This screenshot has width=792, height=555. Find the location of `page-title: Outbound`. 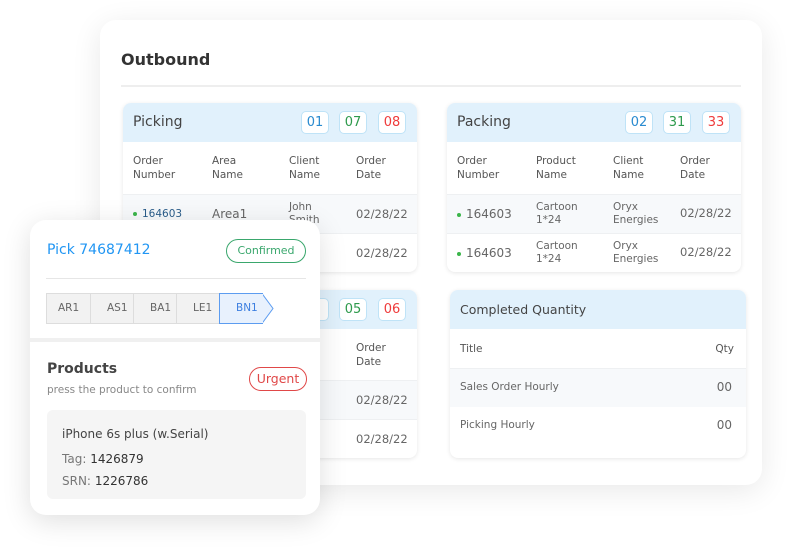

page-title: Outbound is located at coordinates (166, 59).